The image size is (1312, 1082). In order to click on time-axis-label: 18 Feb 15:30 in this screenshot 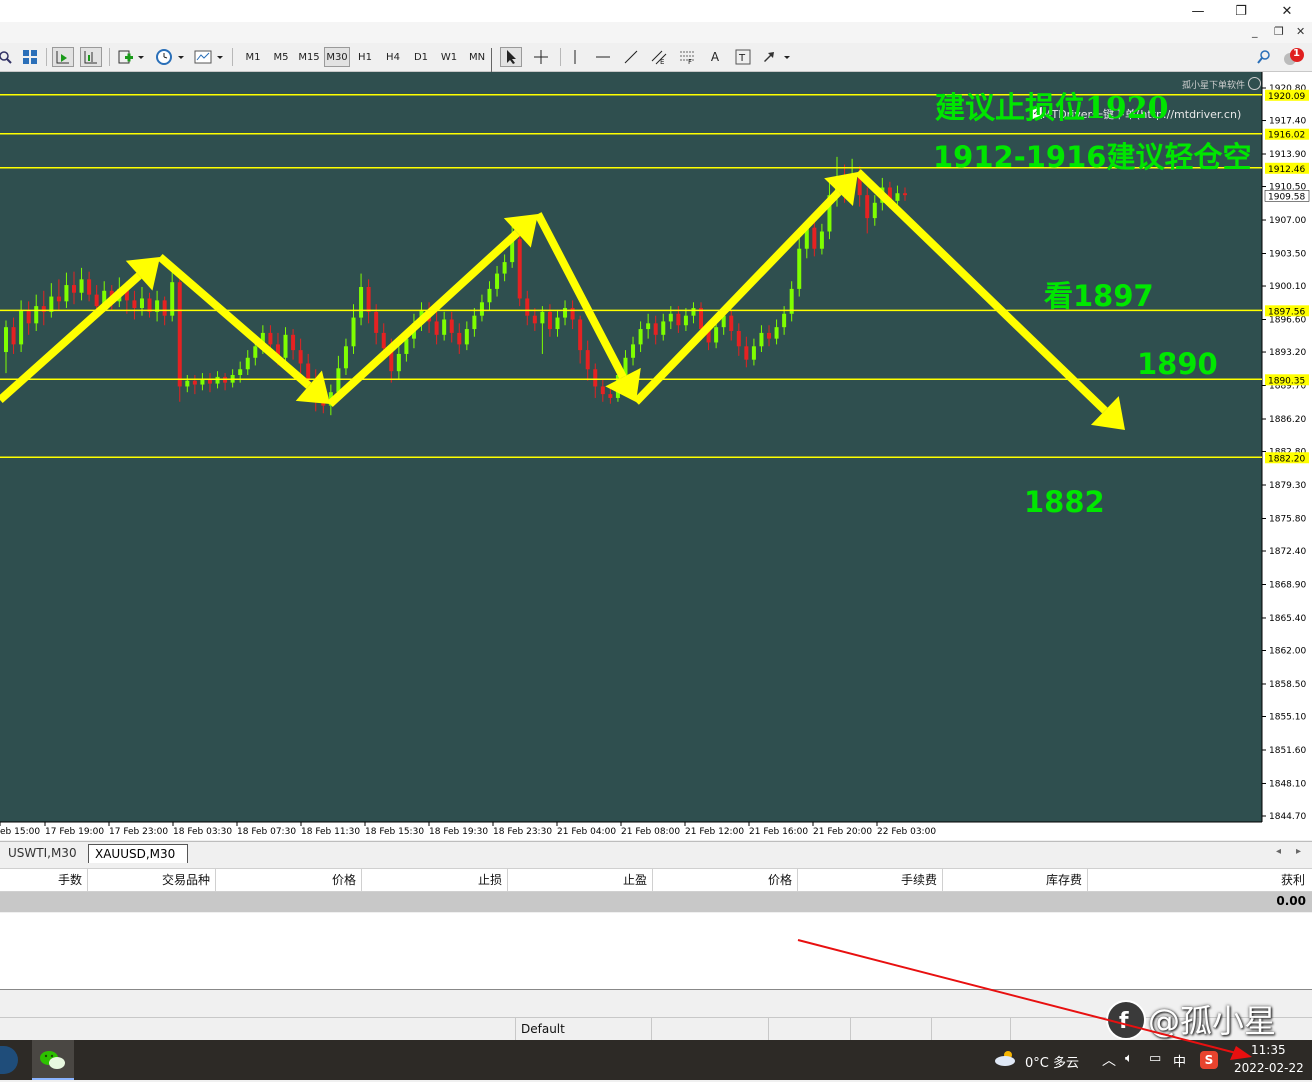, I will do `click(394, 832)`.